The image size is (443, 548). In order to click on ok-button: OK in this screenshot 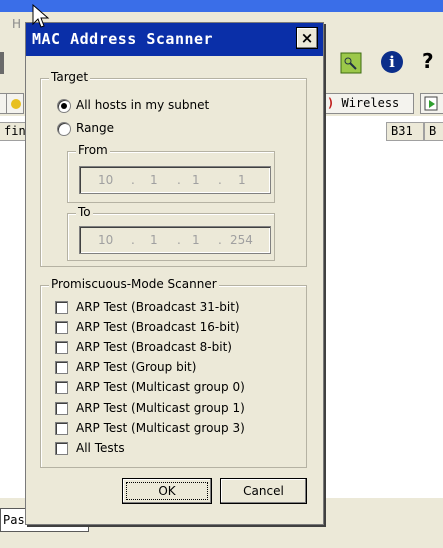, I will do `click(167, 491)`.